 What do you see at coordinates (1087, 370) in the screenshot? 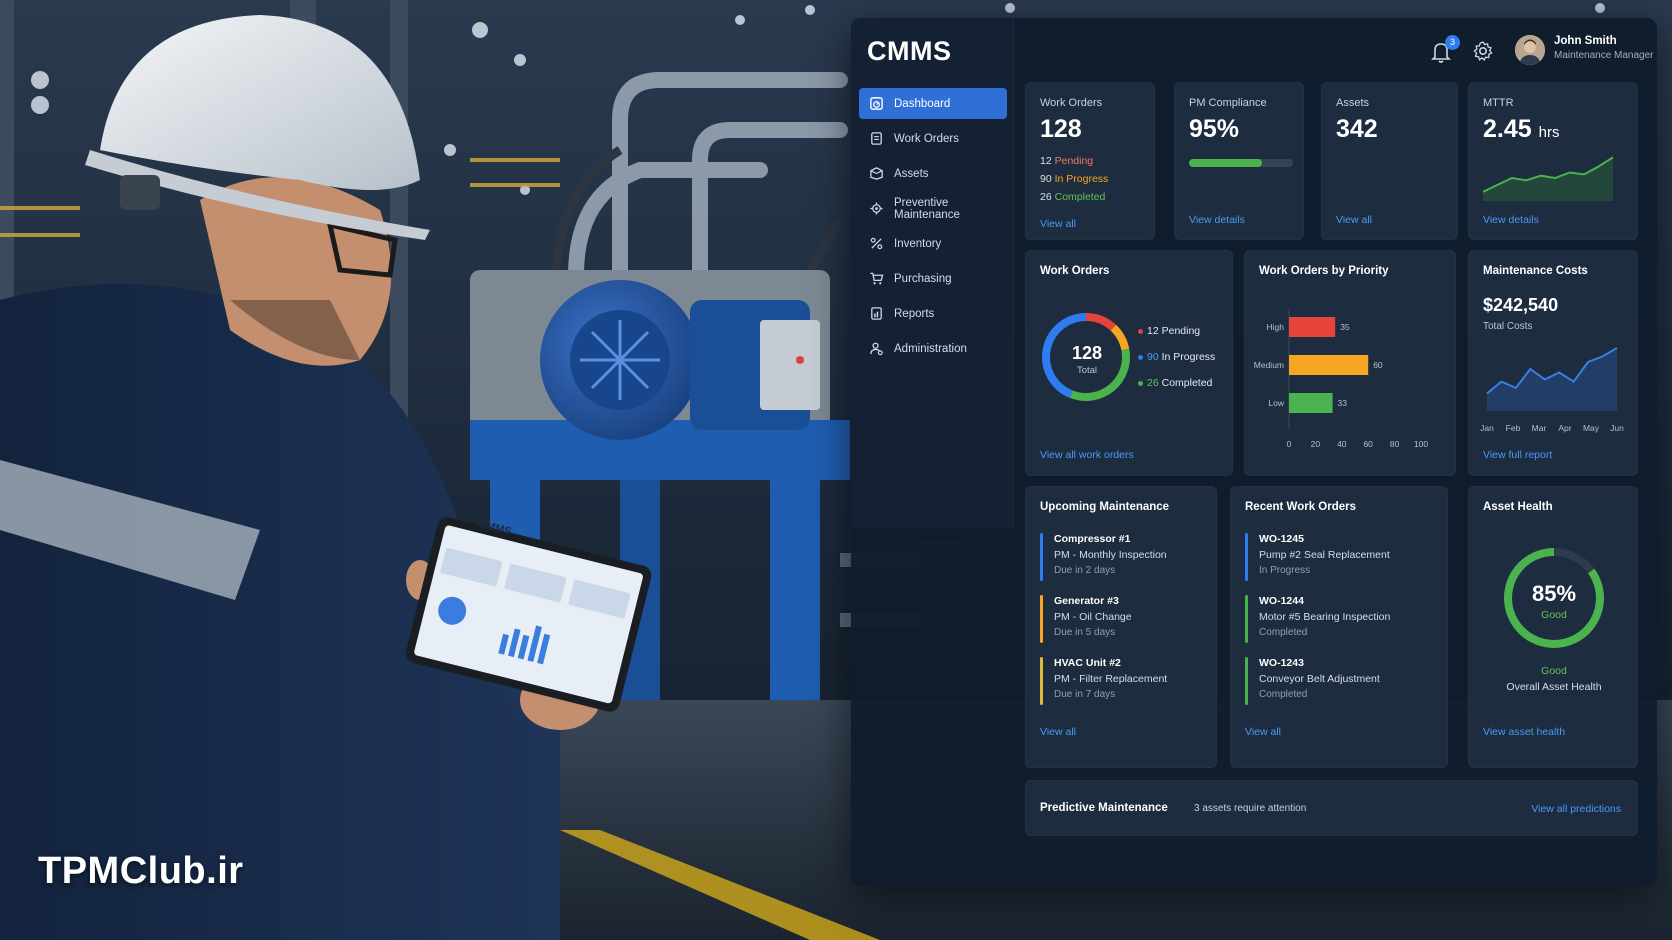
I see `donut-total-label: Total` at bounding box center [1087, 370].